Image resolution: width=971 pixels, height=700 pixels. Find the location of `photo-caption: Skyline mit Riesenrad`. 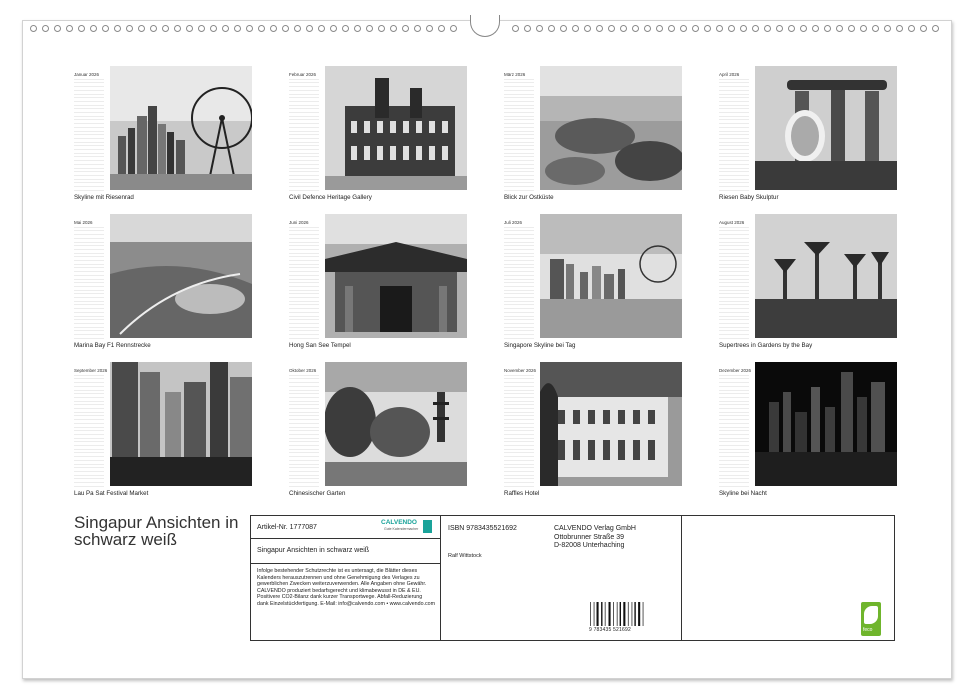

photo-caption: Skyline mit Riesenrad is located at coordinates (104, 197).